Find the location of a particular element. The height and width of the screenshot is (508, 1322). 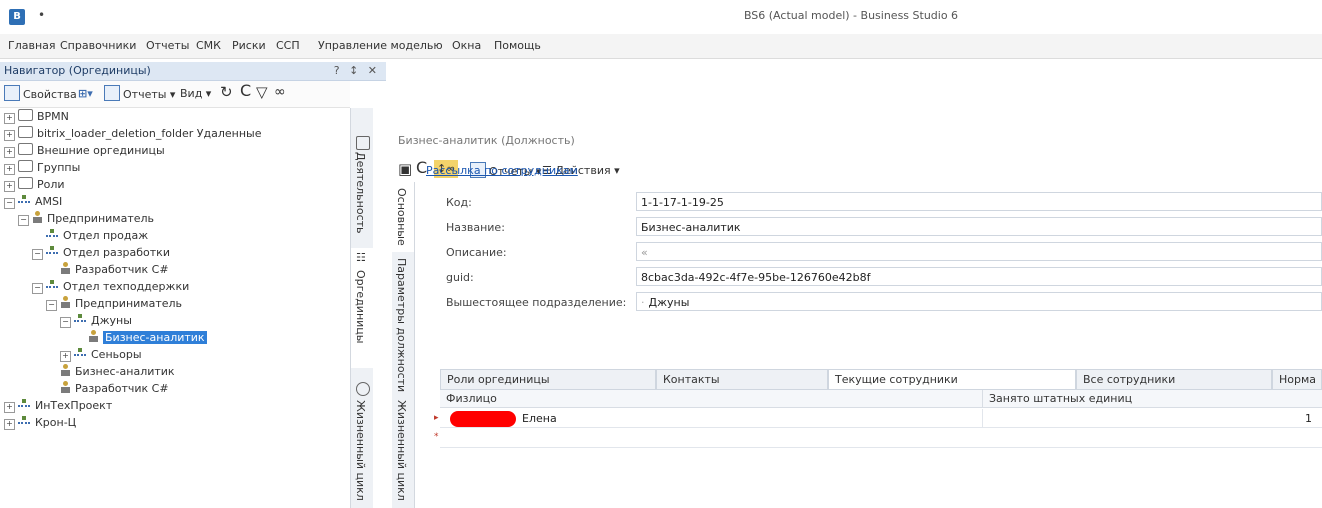

guid-label: guid: is located at coordinates (460, 277).